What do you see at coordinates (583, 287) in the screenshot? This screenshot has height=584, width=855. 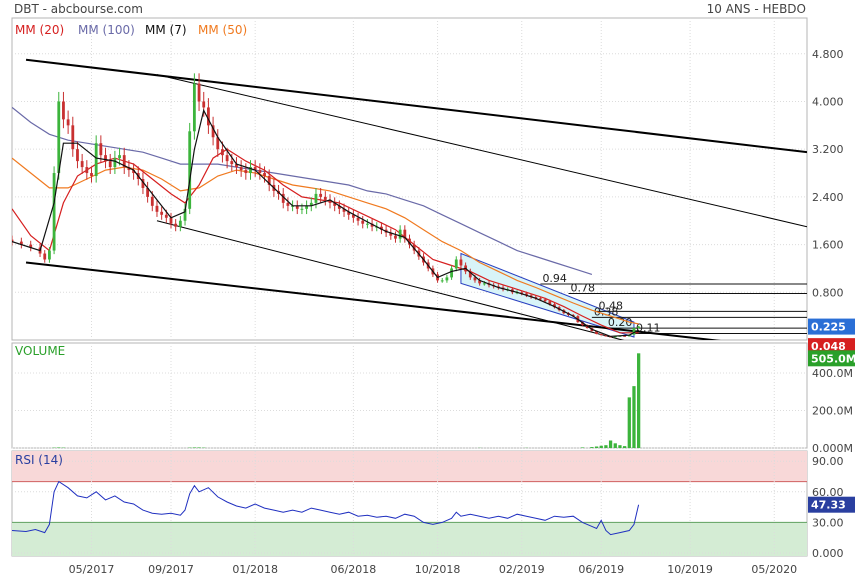 I see `fib-level-label: 0.78` at bounding box center [583, 287].